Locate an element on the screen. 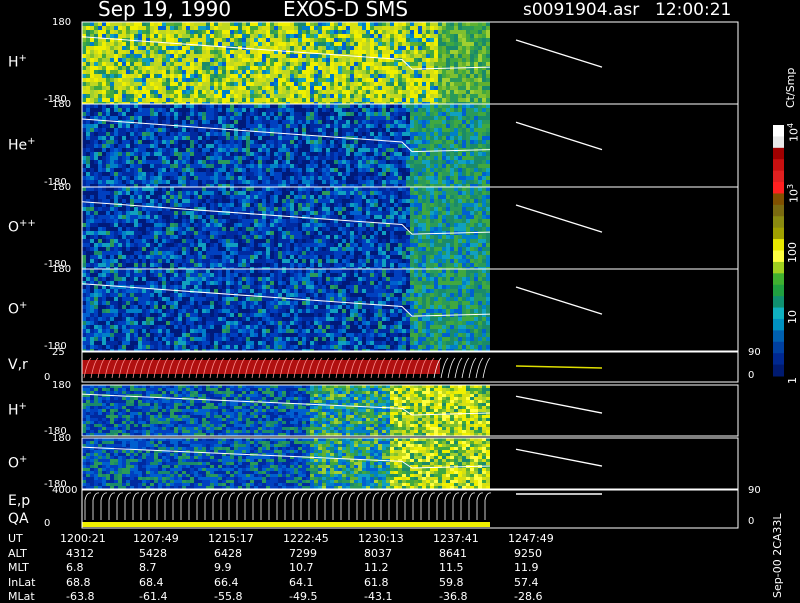  colorbar-tick-4-sup: 3 is located at coordinates (790, 185).